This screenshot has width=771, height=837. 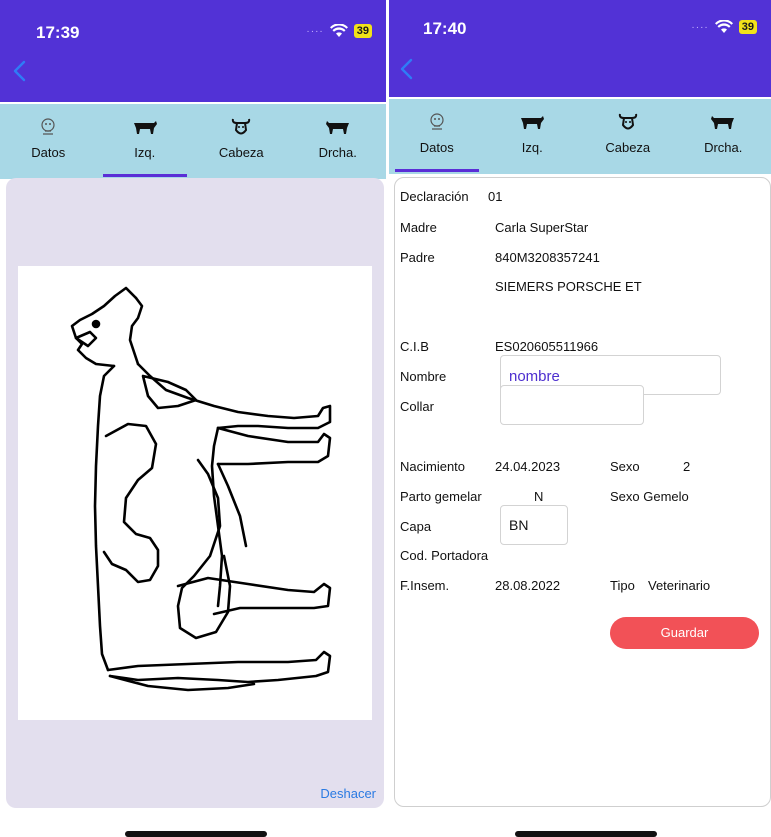 I want to click on declaracion-value: 01, so click(x=495, y=196).